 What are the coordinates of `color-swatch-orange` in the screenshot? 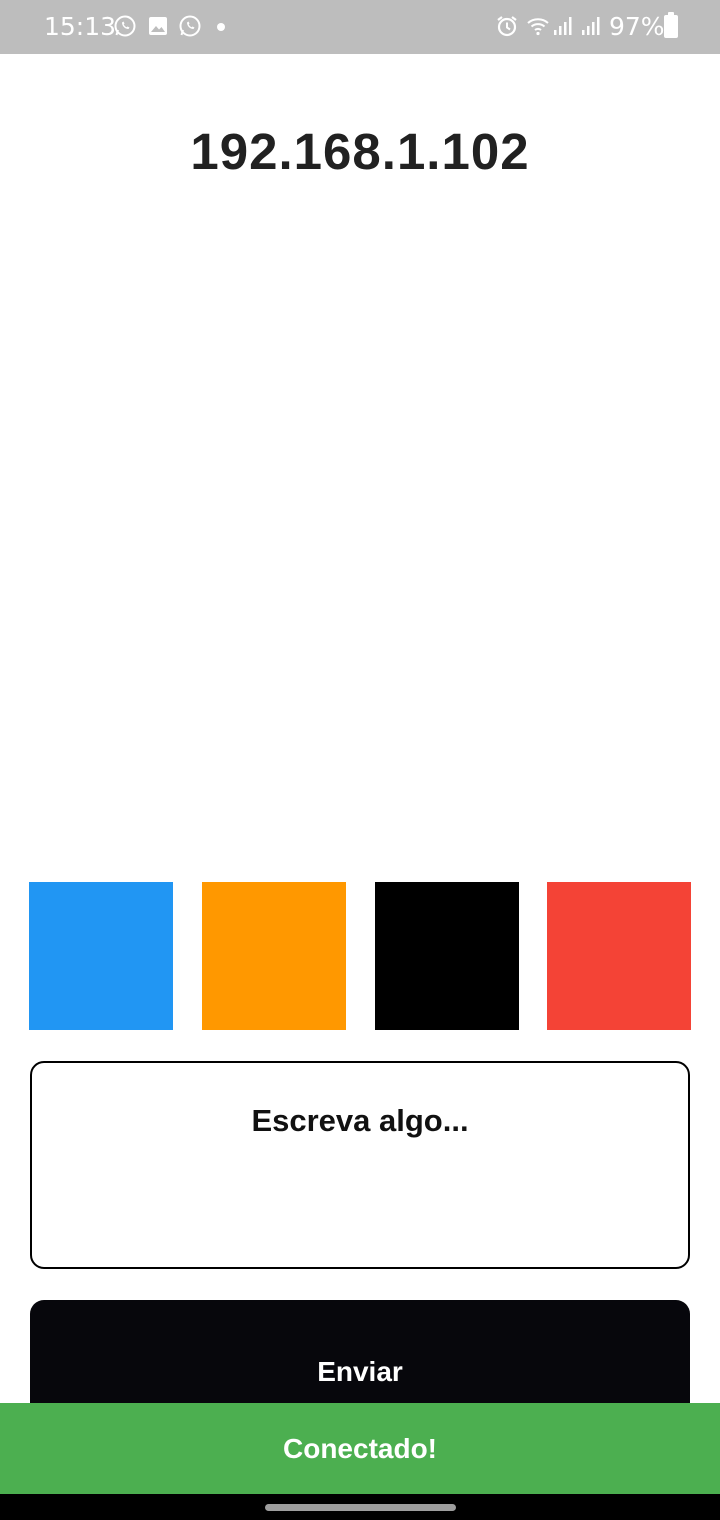 It's located at (274, 956).